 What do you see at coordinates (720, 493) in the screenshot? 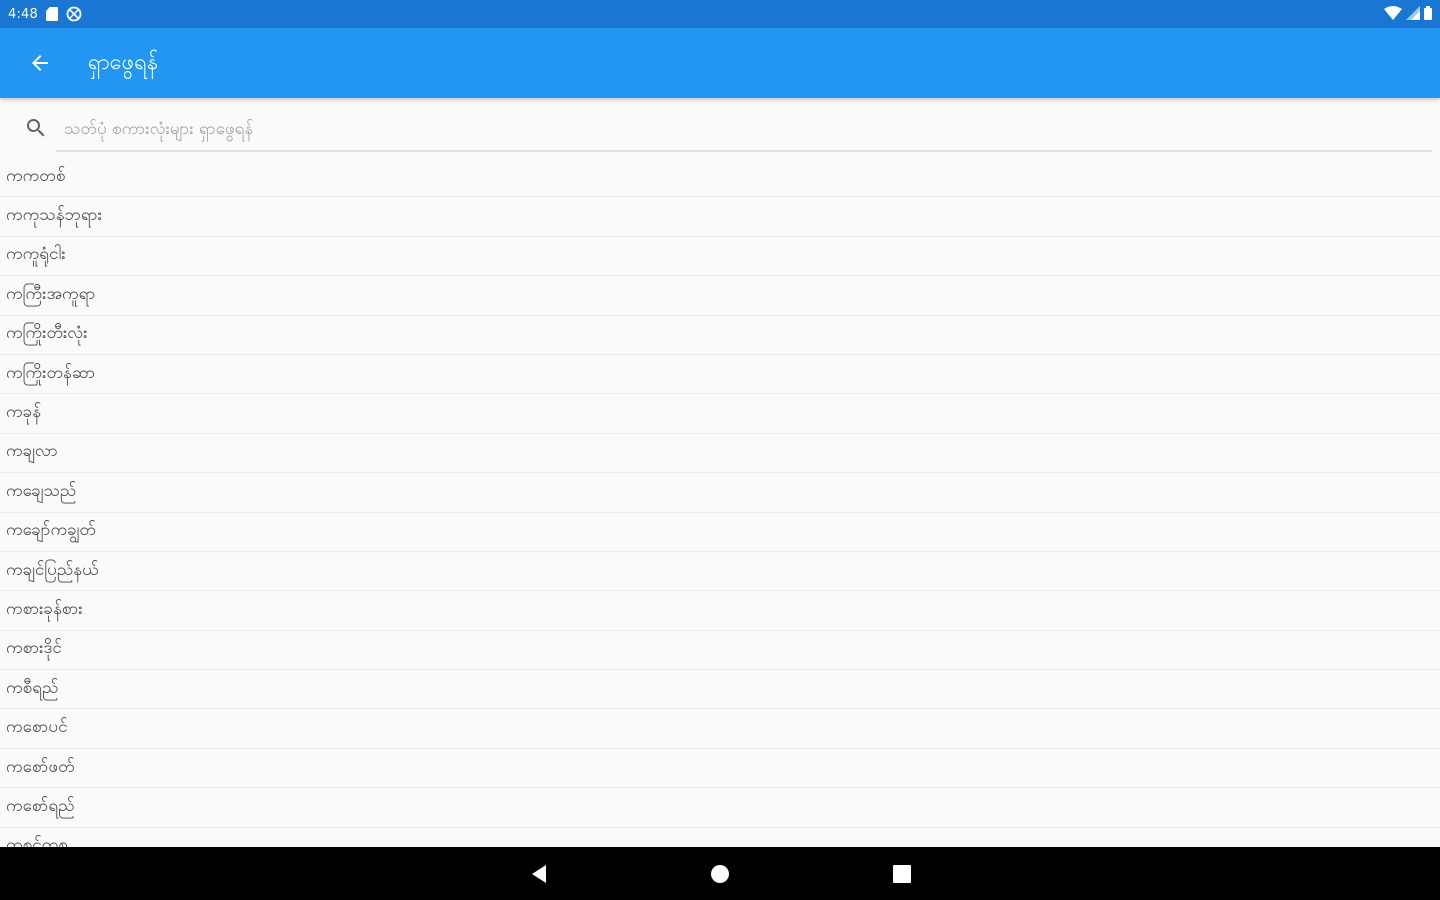
I see `list-item: ကချေသည်` at bounding box center [720, 493].